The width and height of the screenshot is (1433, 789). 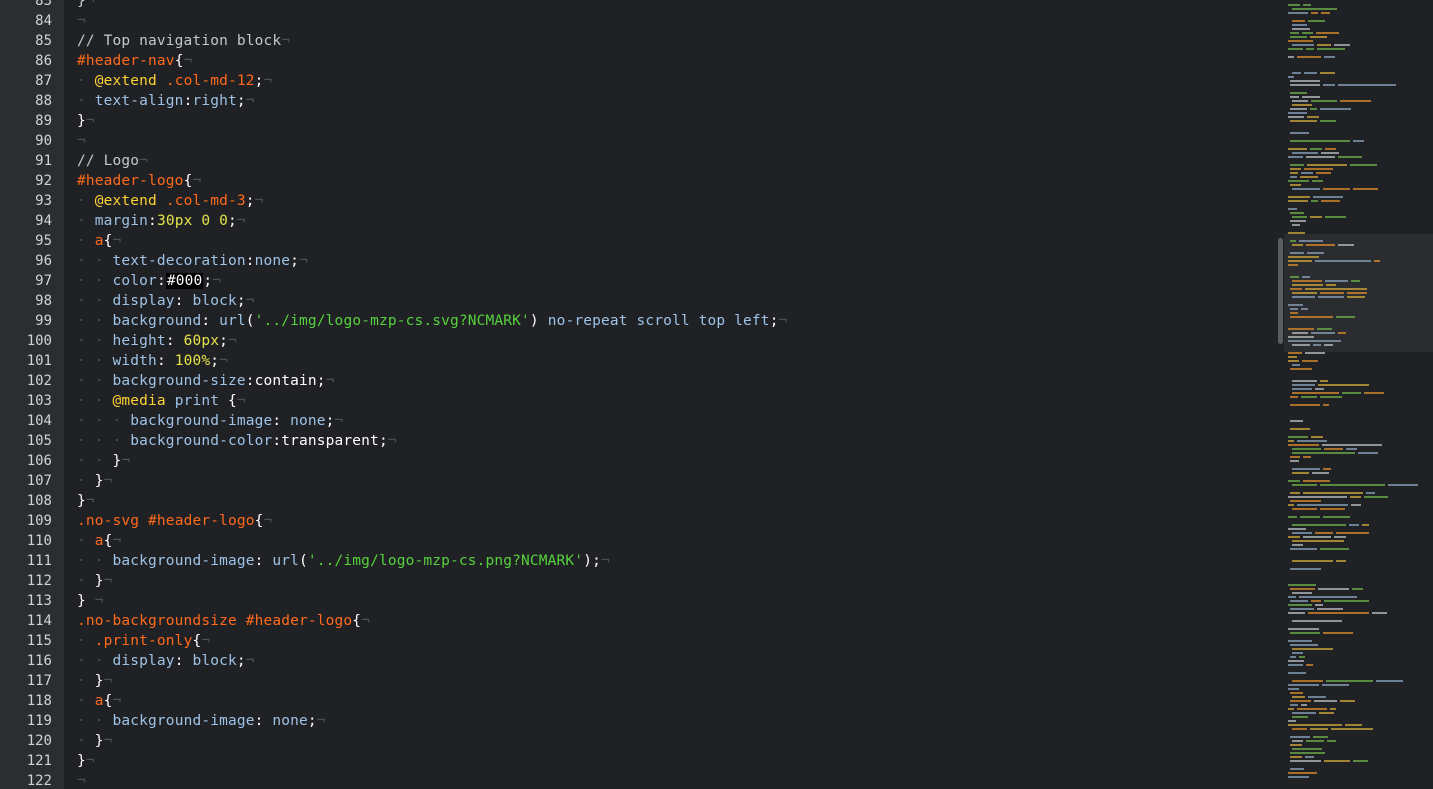 I want to click on code-token: :, so click(x=250, y=261).